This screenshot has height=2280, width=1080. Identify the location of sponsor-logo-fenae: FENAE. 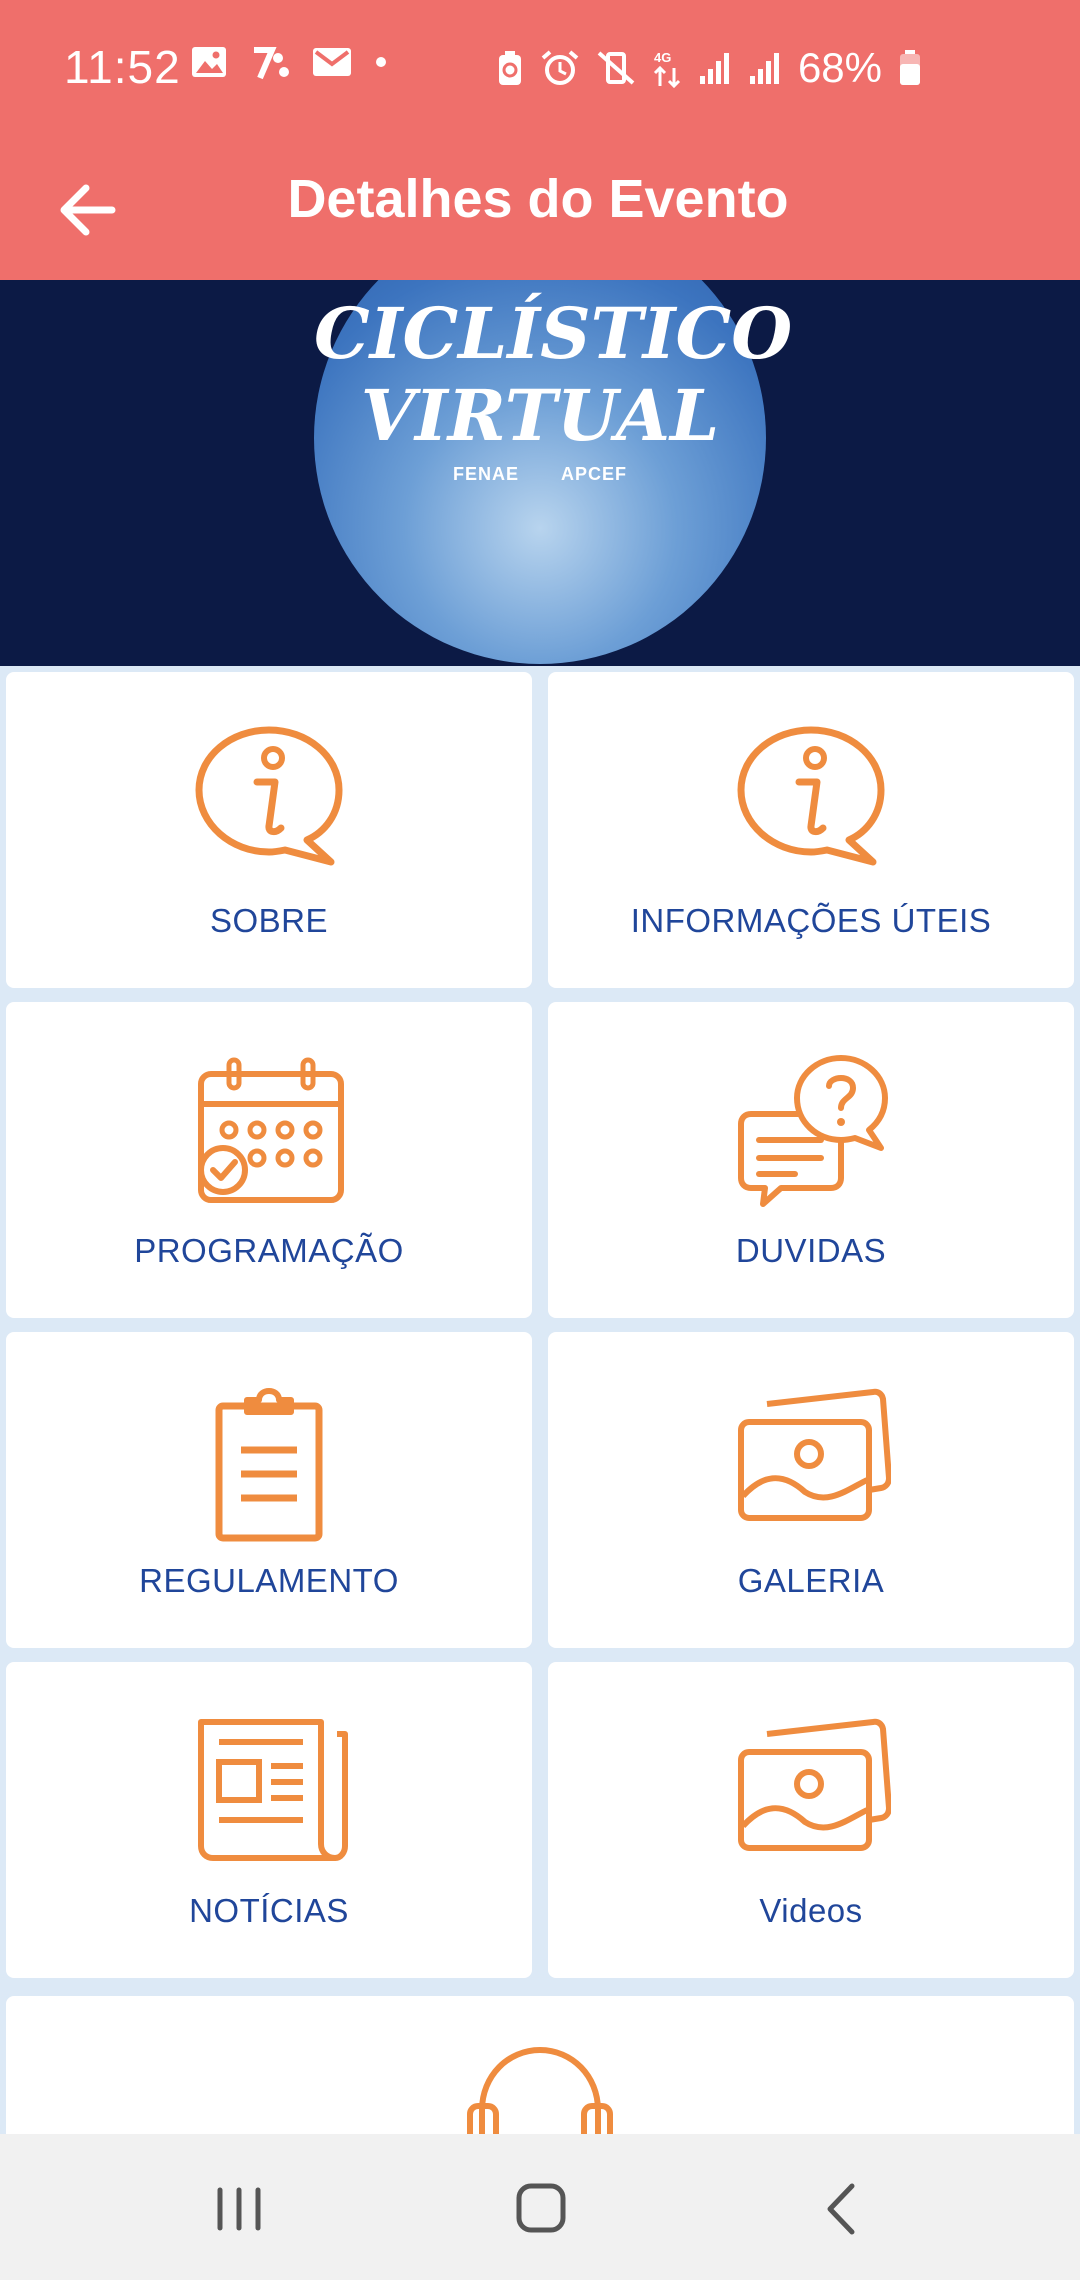
(485, 474).